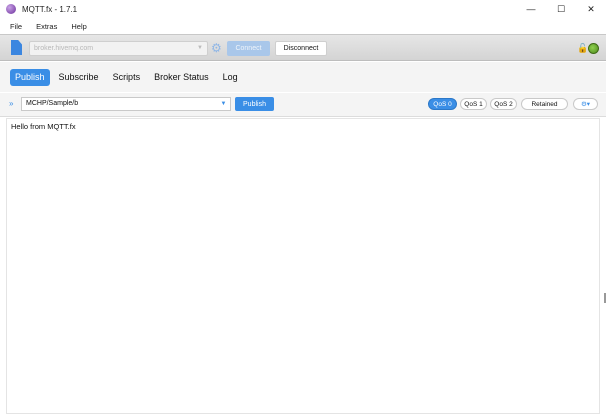 The height and width of the screenshot is (417, 606). Describe the element at coordinates (593, 48) in the screenshot. I see `connection-status-icon` at that location.